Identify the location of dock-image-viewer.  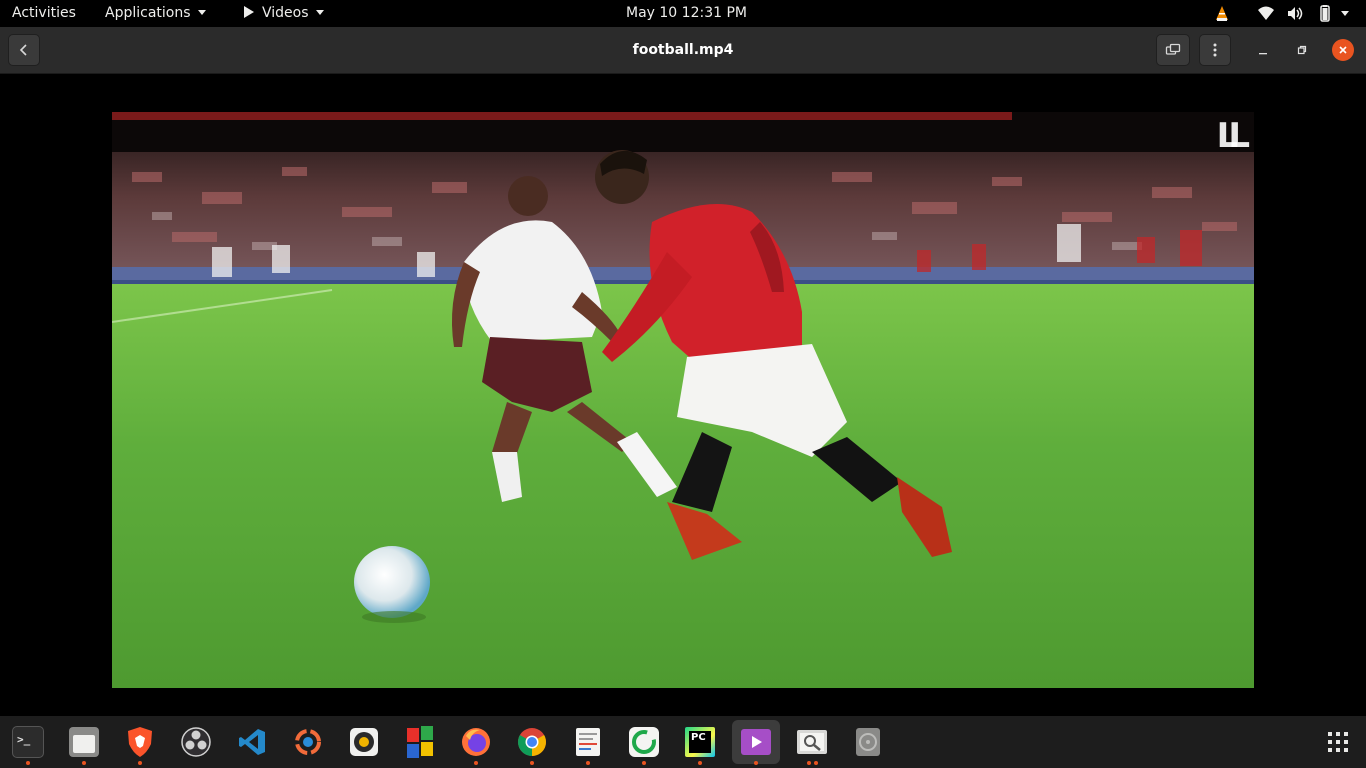
(812, 742).